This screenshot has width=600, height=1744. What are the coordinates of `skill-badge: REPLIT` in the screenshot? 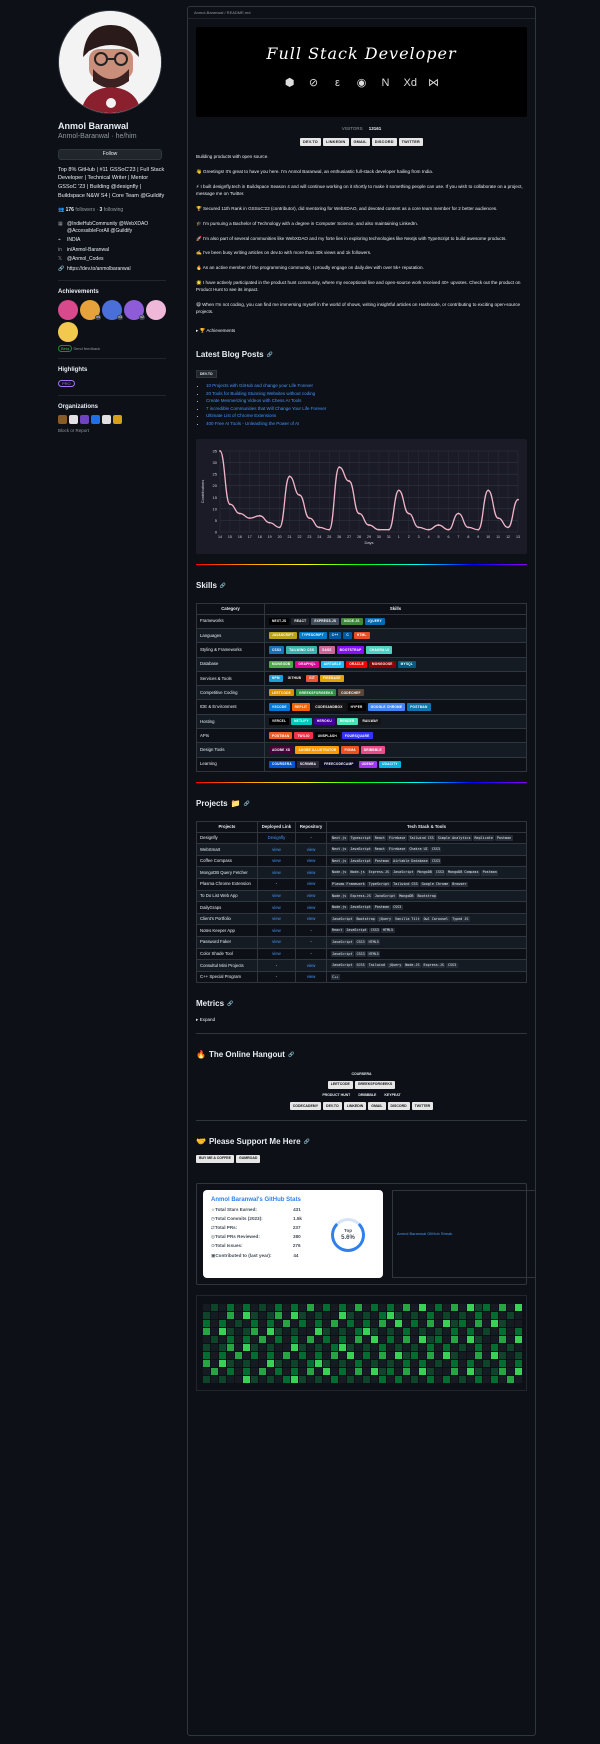 It's located at (301, 707).